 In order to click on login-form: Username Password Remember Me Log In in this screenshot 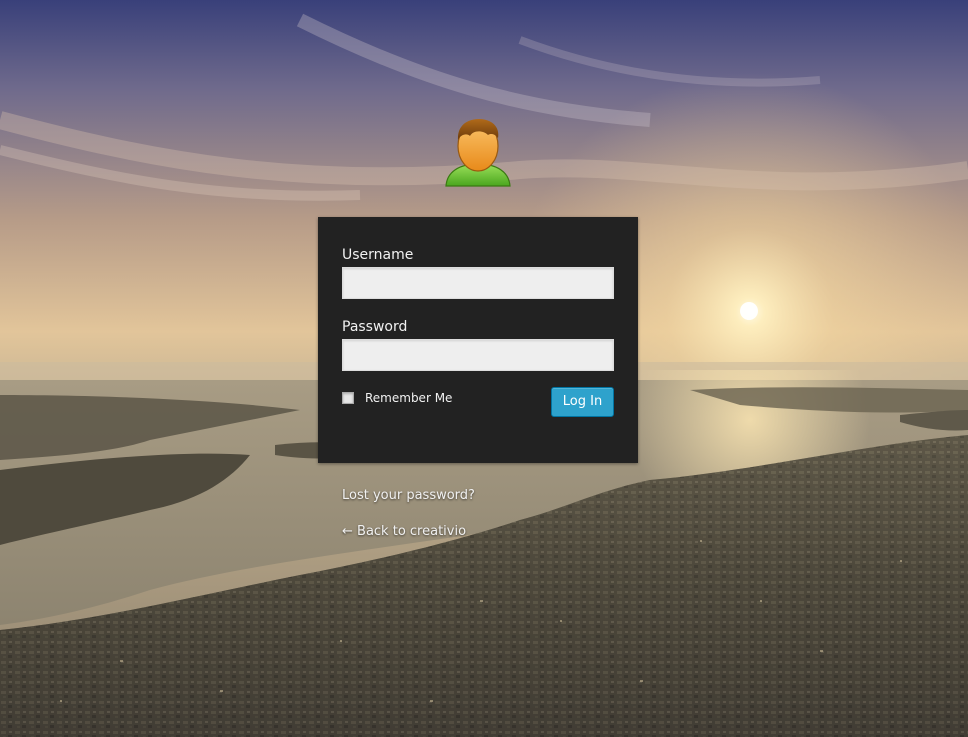, I will do `click(478, 340)`.